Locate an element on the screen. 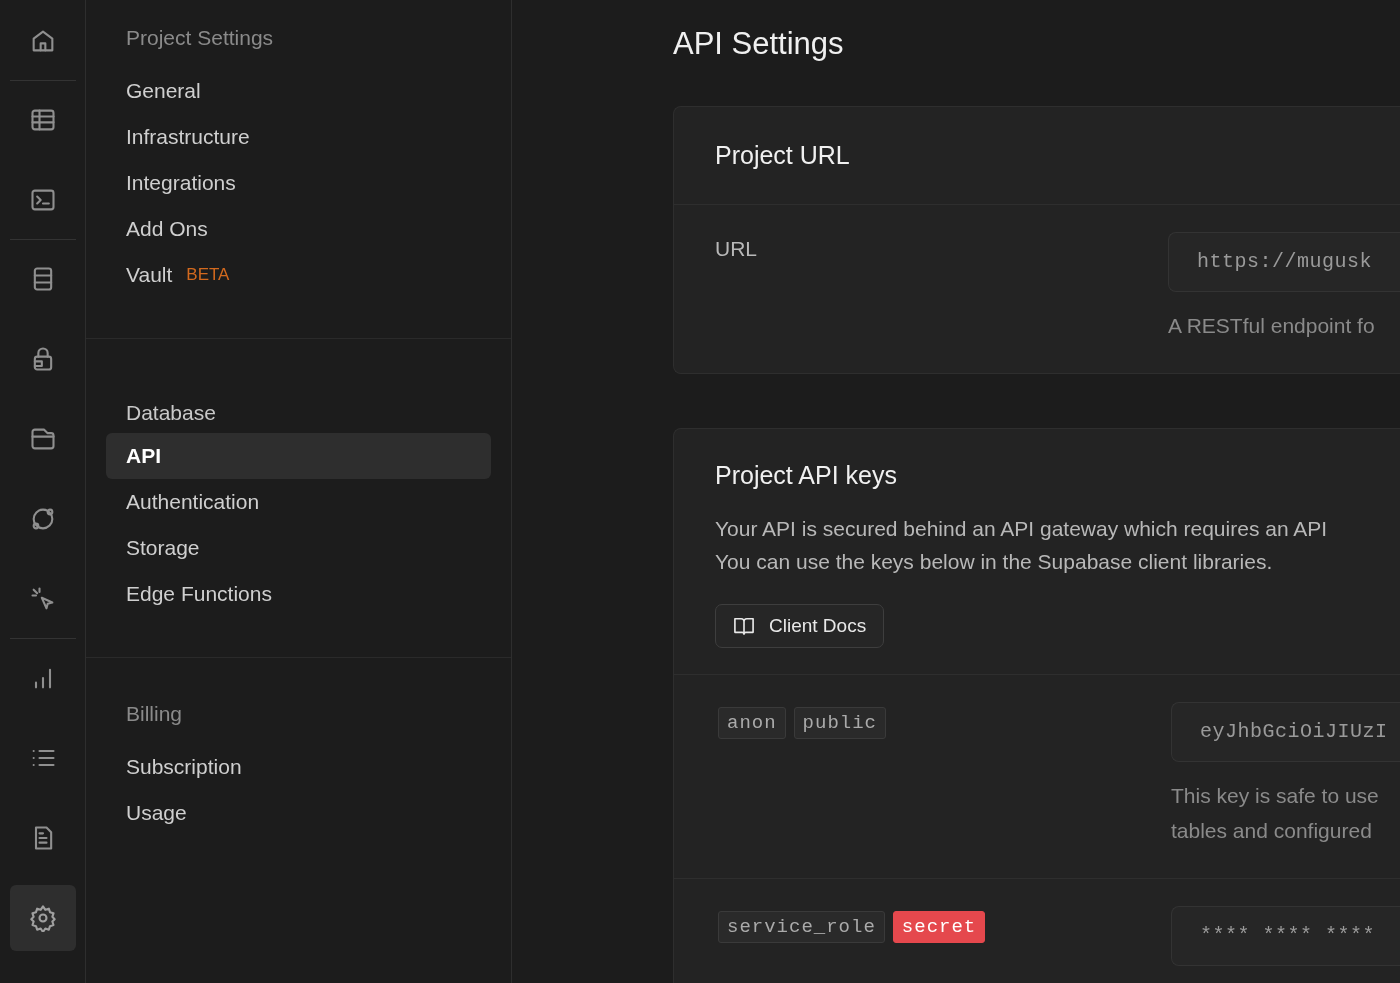 This screenshot has width=1400, height=983. description-text: Your API is secured behind an API gateway which requires an API is located at coordinates (1022, 529).